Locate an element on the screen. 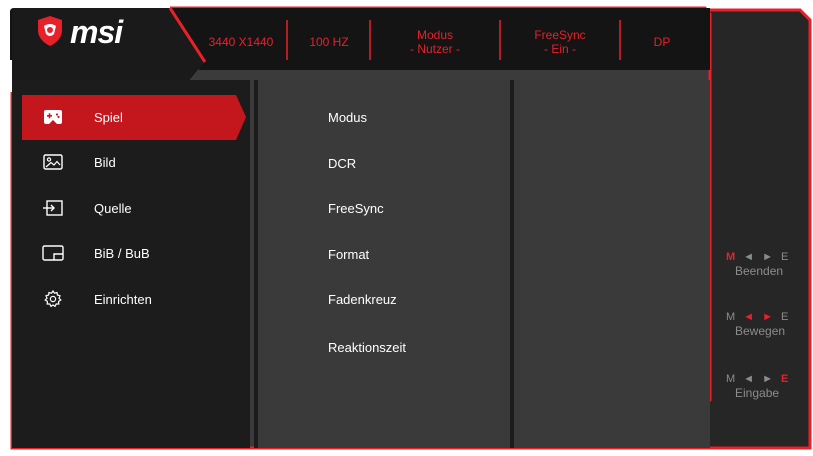  hint-enter-label: Eingabe is located at coordinates (757, 393).